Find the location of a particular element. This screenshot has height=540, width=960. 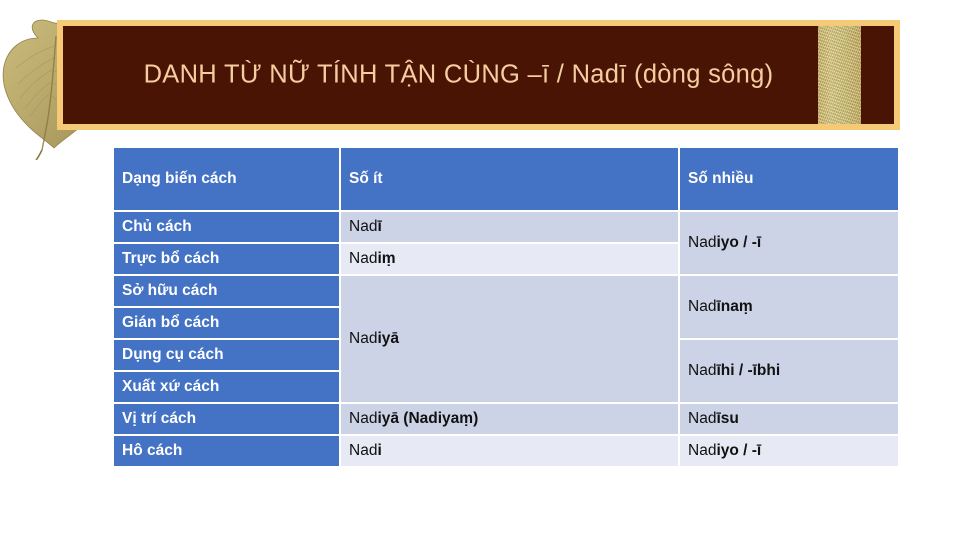

table-row: Vị trí cách Nadiyā (Nadiyaṃ) Nadīsu is located at coordinates (506, 419).